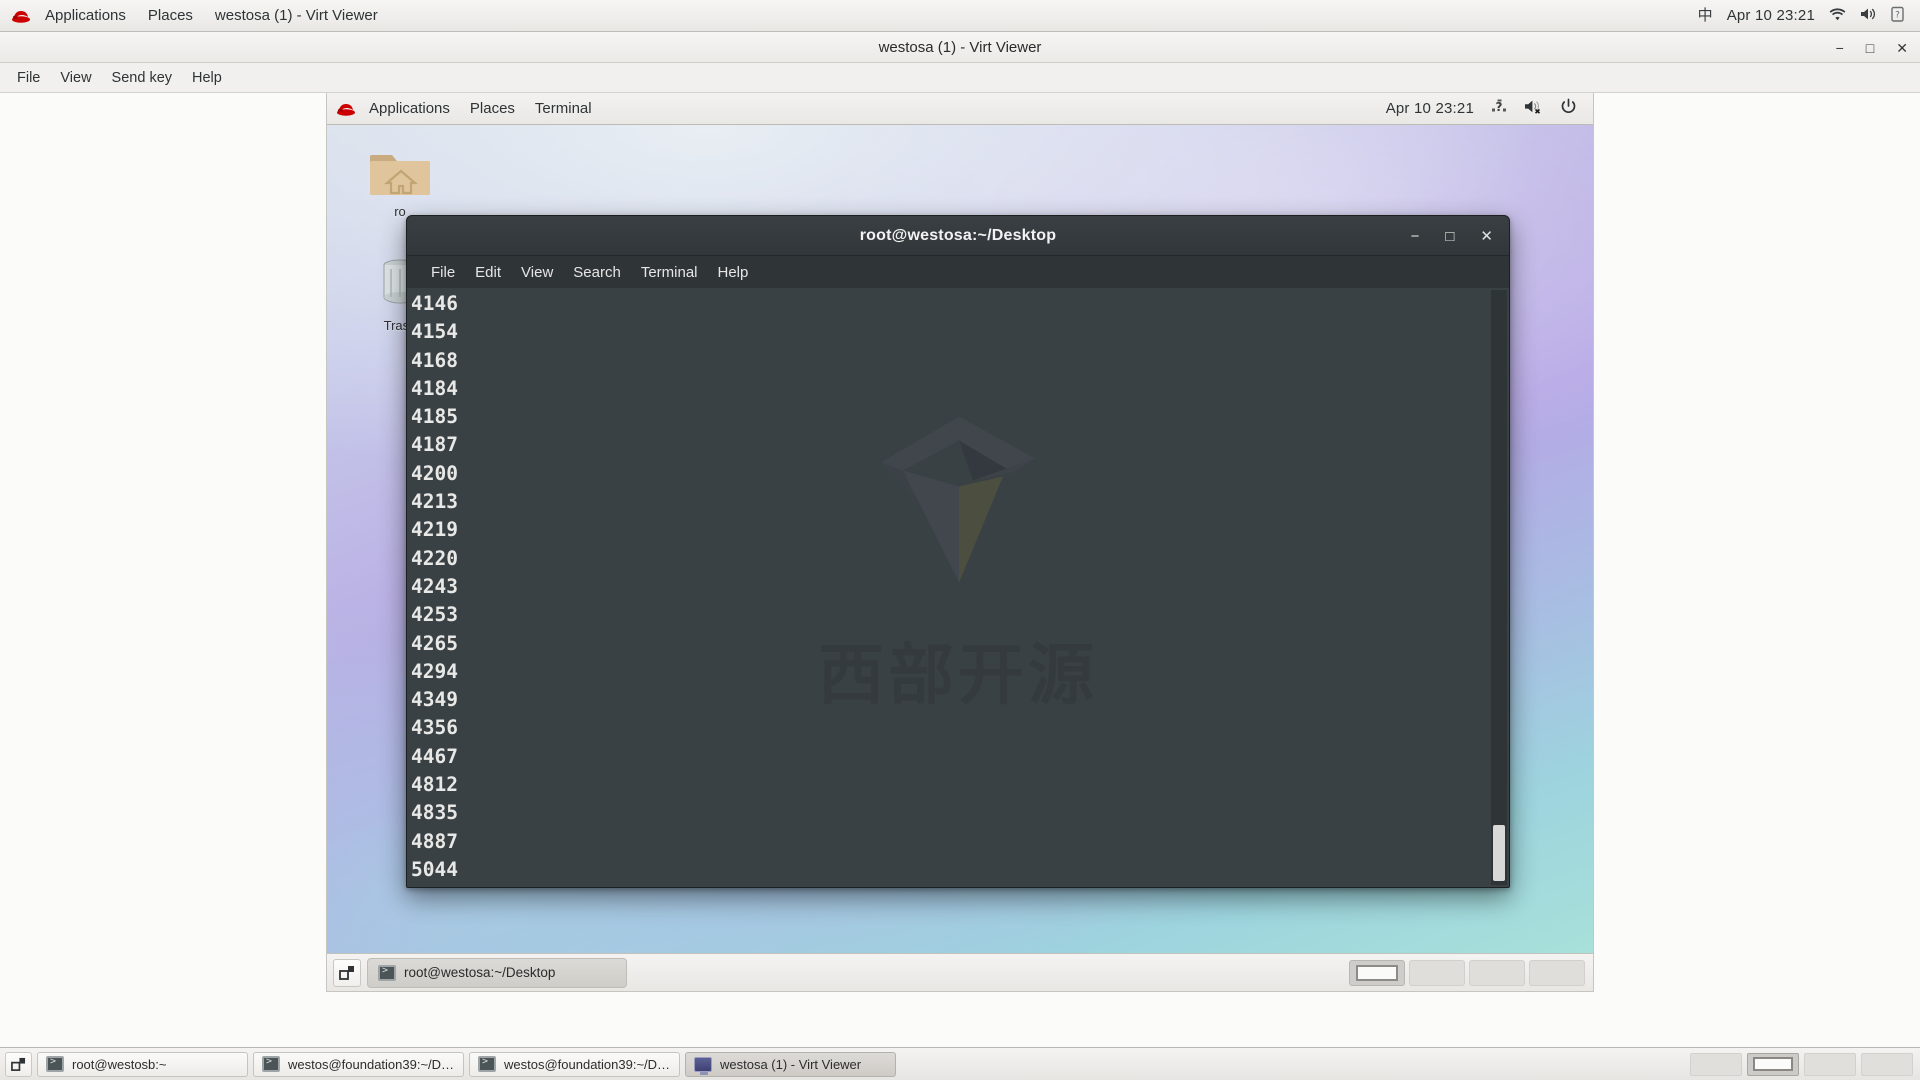  What do you see at coordinates (1534, 108) in the screenshot?
I see `volume-muted-icon` at bounding box center [1534, 108].